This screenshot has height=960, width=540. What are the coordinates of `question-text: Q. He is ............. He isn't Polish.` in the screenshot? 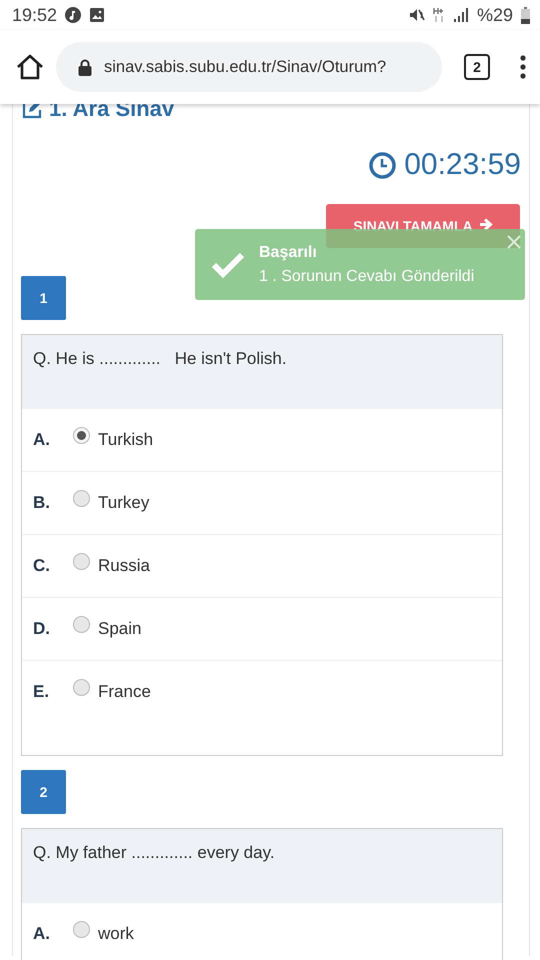 It's located at (262, 372).